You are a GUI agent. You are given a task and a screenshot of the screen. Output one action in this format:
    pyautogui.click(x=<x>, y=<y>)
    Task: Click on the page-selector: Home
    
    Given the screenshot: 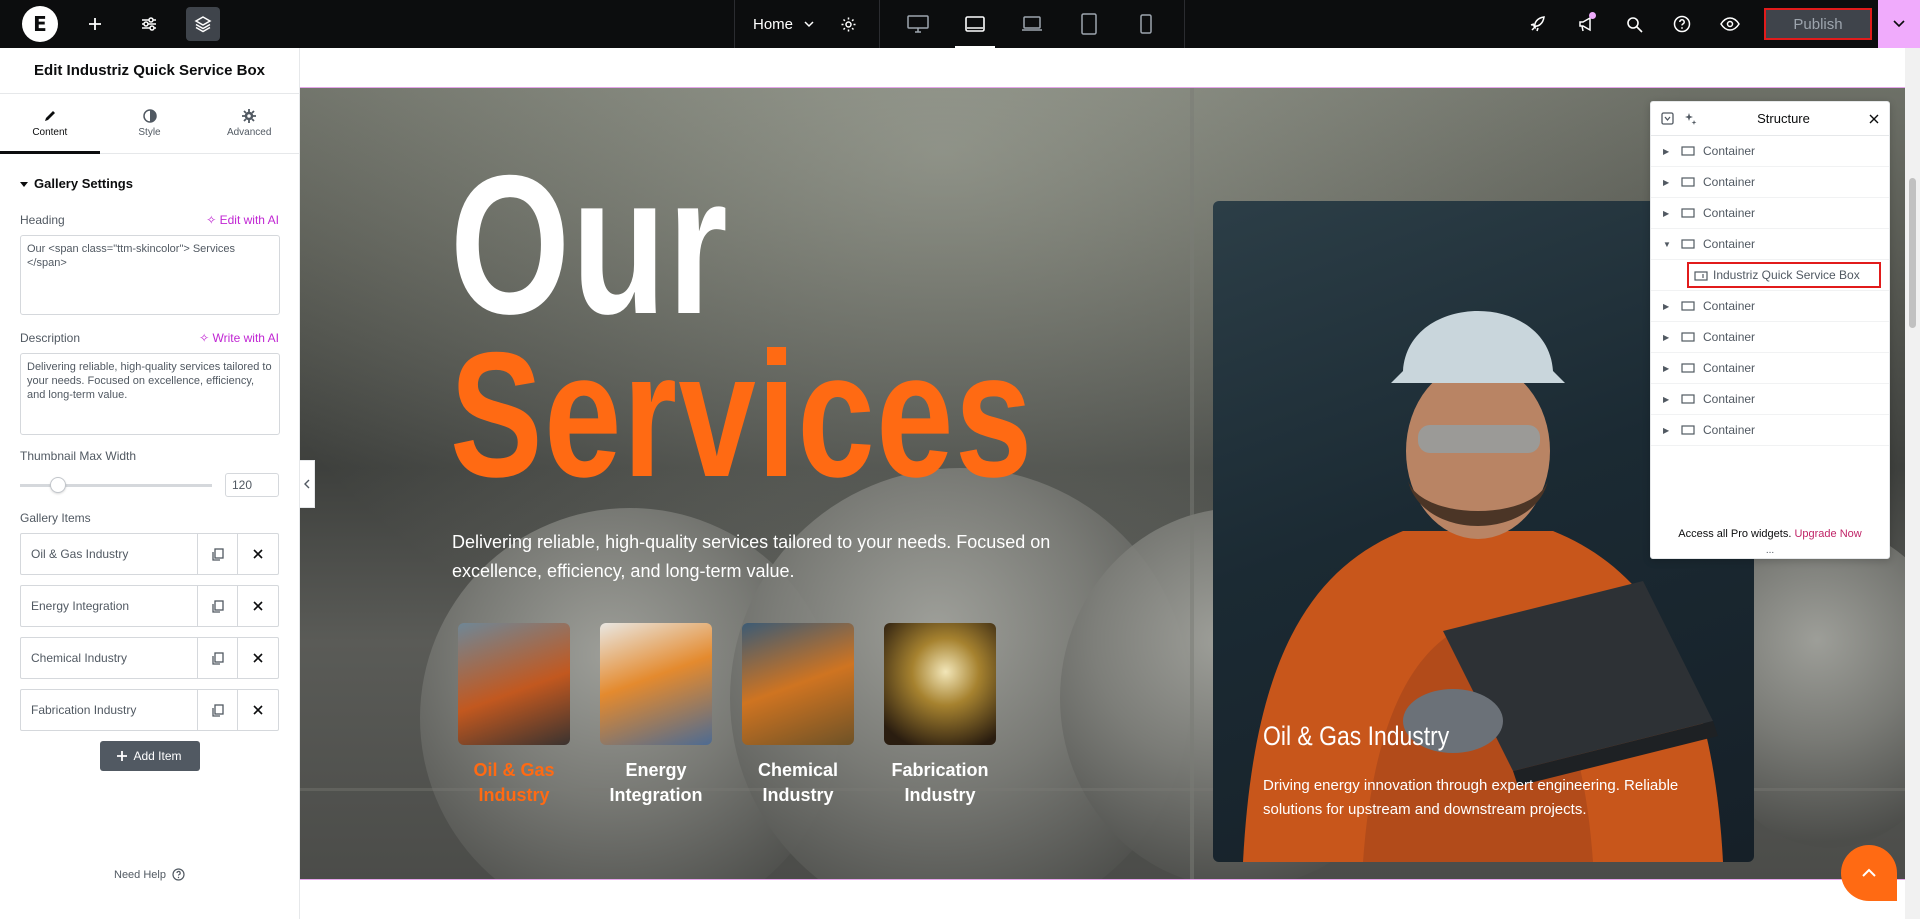 What is the action you would take?
    pyautogui.click(x=807, y=24)
    